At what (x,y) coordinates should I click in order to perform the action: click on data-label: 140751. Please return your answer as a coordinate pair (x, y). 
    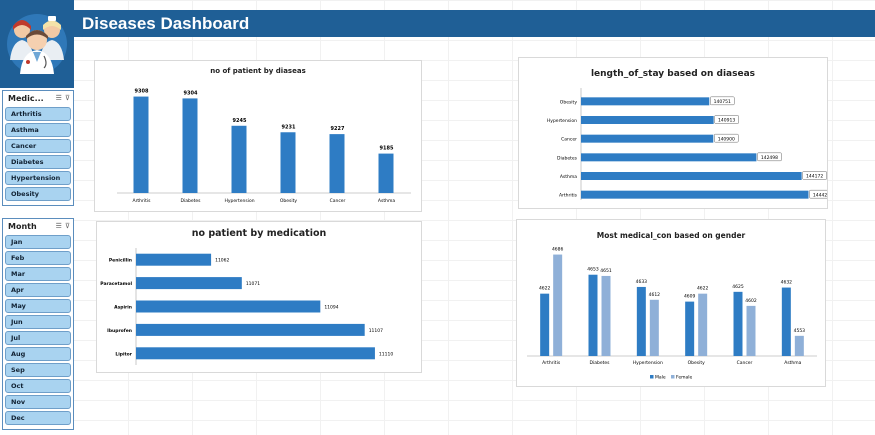
    Looking at the image, I should click on (722, 102).